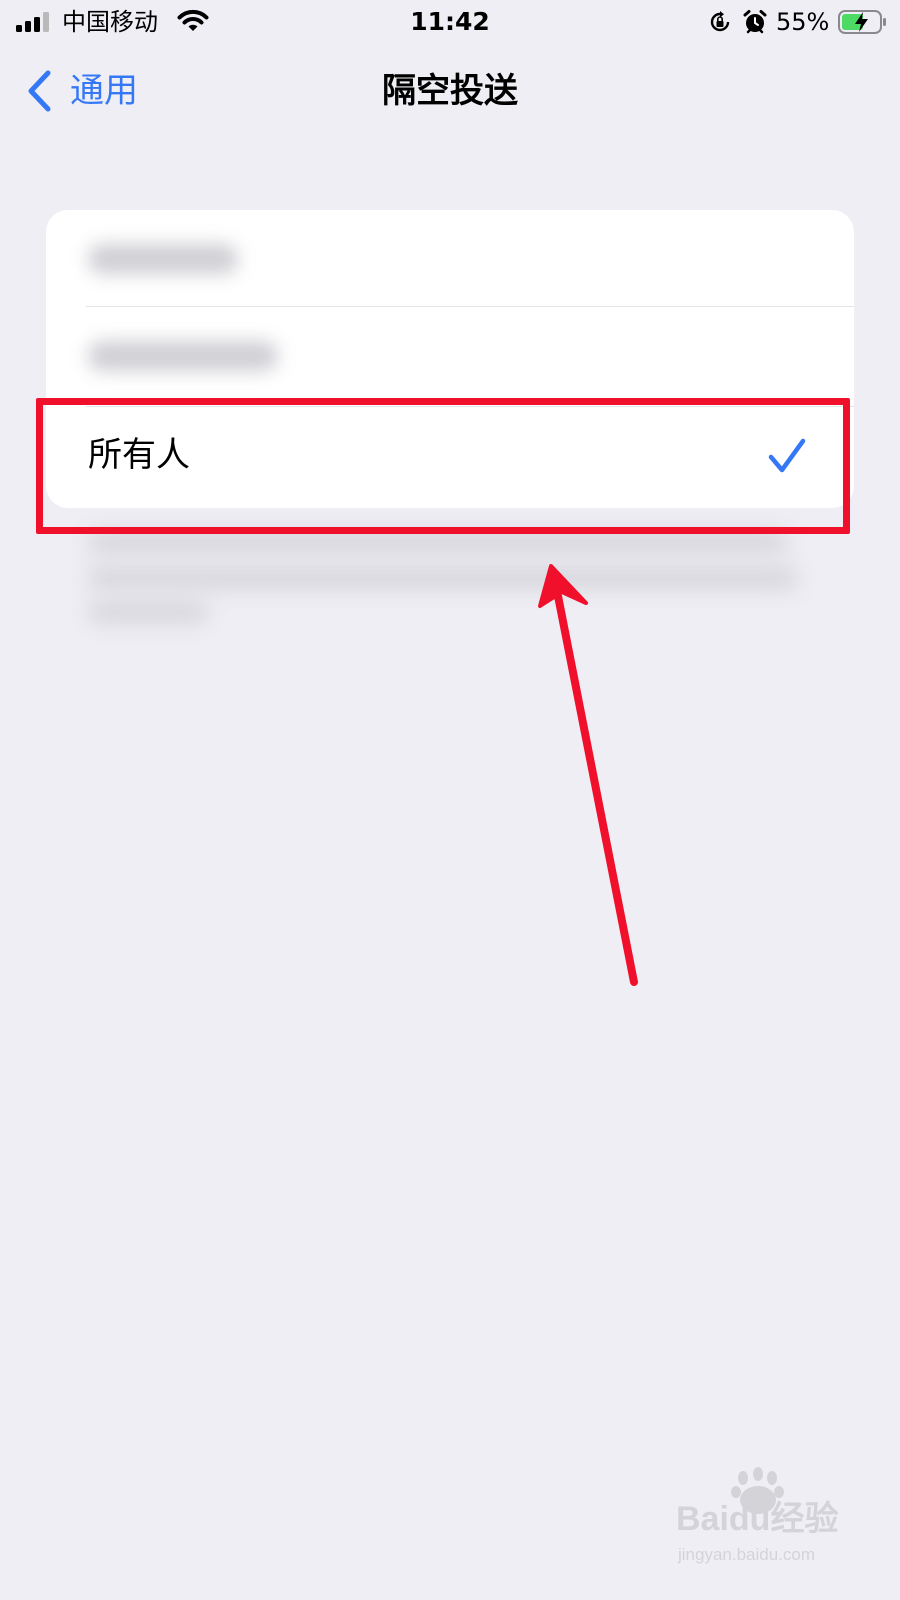  I want to click on battery-percentage: 55%, so click(803, 22).